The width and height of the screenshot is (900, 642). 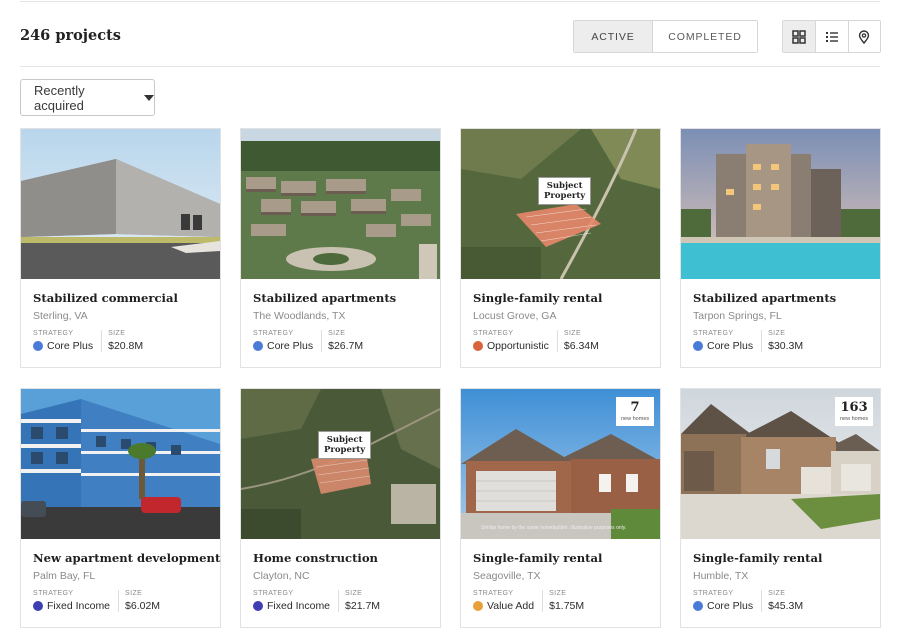 I want to click on new-homes-badge: 7 new homes, so click(x=635, y=411).